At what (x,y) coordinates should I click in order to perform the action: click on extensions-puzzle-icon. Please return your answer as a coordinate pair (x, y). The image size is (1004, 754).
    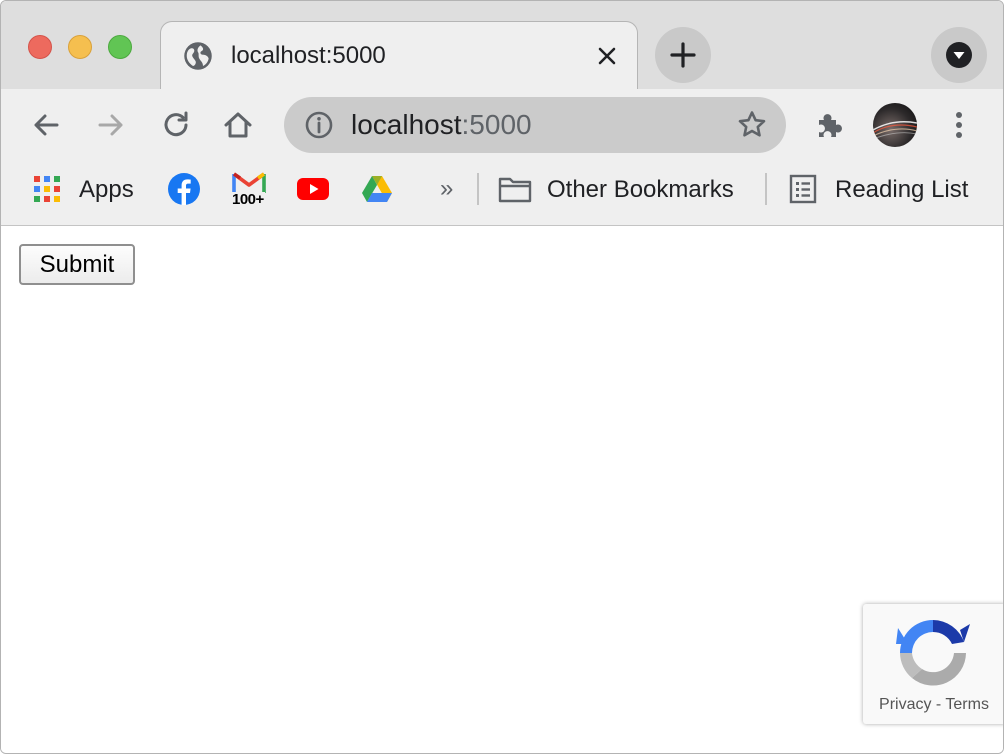
    Looking at the image, I should click on (831, 124).